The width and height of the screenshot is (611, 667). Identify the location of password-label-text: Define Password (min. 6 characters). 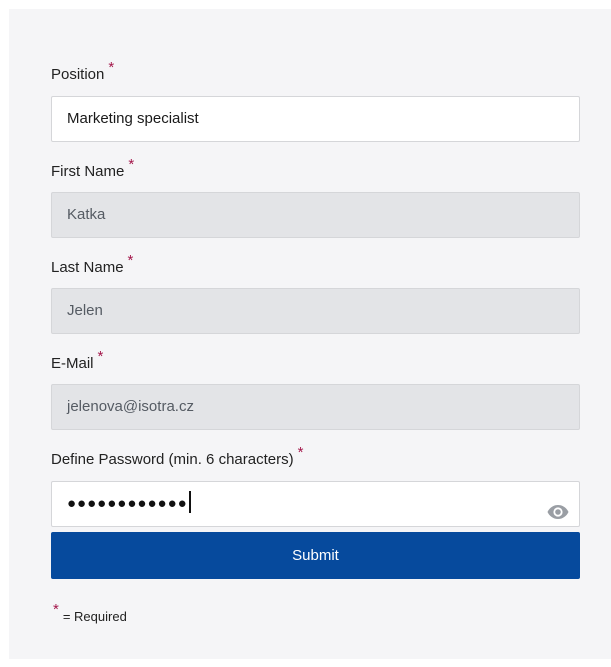
(172, 459).